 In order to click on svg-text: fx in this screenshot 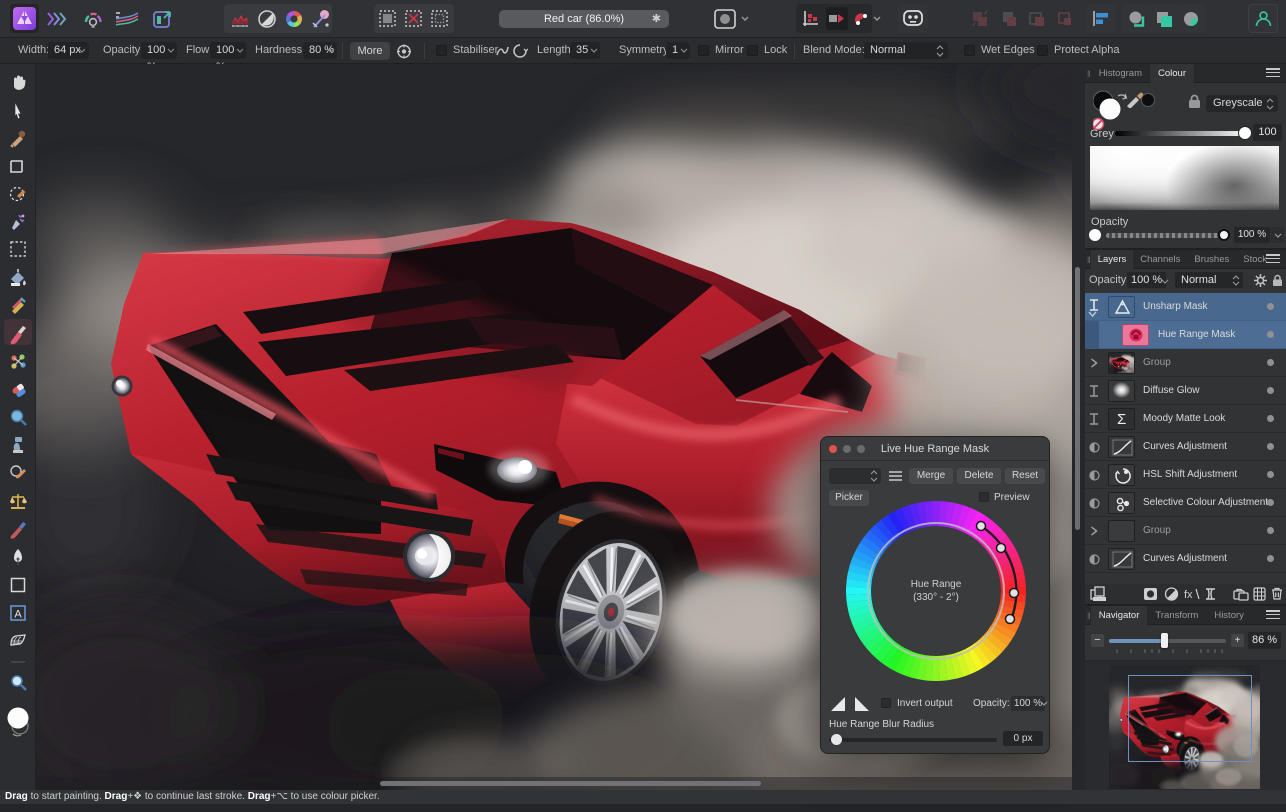, I will do `click(1188, 595)`.